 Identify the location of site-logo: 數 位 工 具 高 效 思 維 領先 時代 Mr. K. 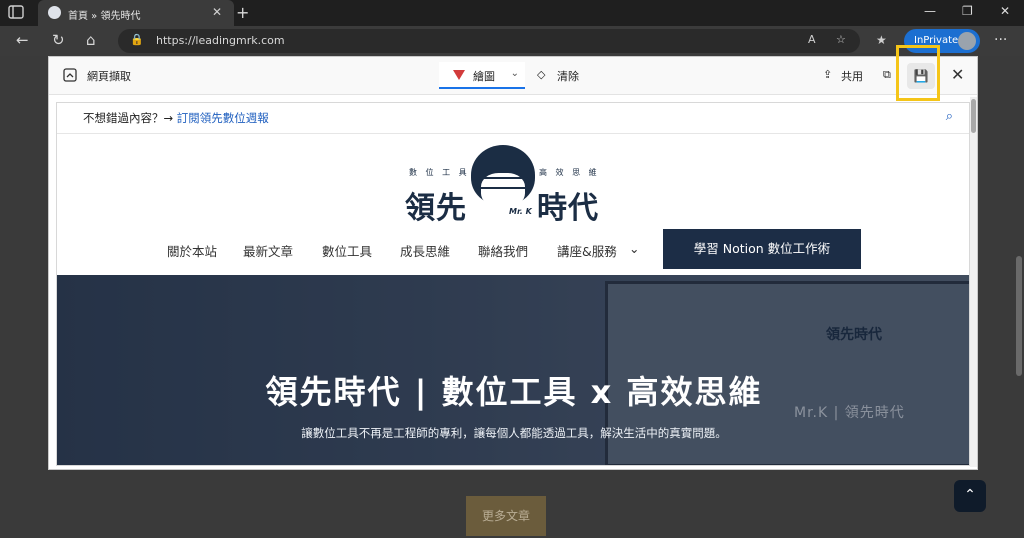
(505, 184).